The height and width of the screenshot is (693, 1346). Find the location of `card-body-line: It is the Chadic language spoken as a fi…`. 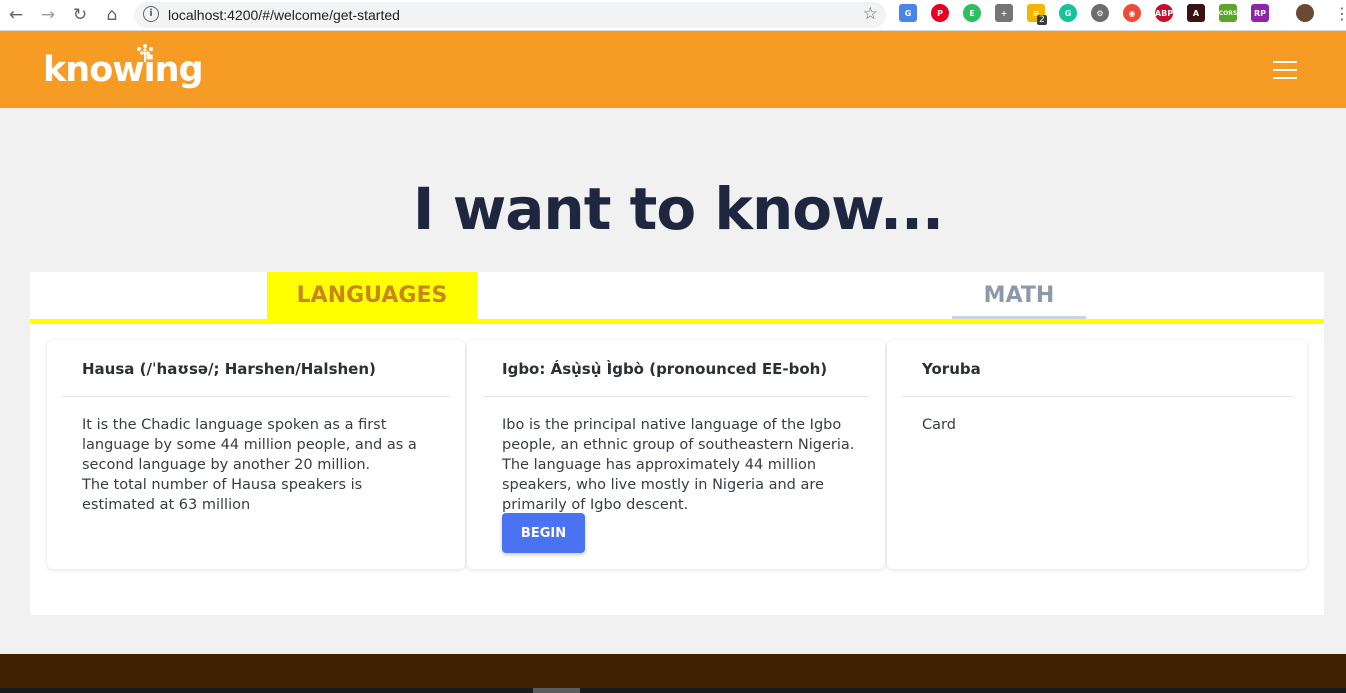

card-body-line: It is the Chadic language spoken as a fi… is located at coordinates (249, 445).